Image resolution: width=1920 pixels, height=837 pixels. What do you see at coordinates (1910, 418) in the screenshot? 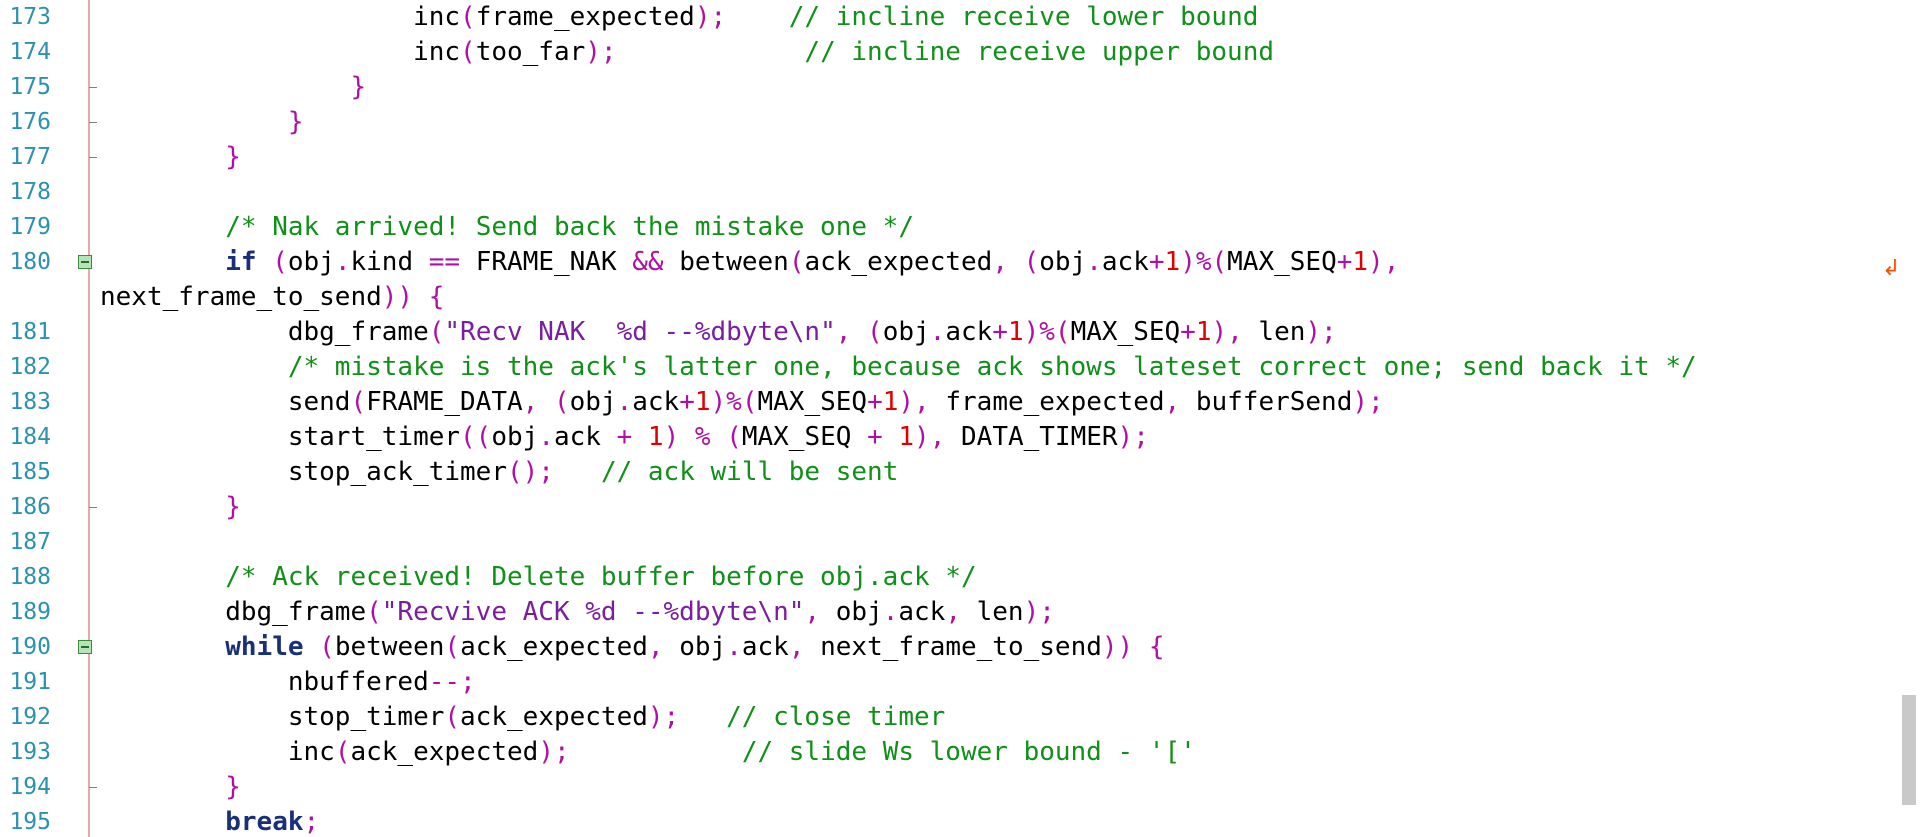
I see `vertical-scrollbar` at bounding box center [1910, 418].